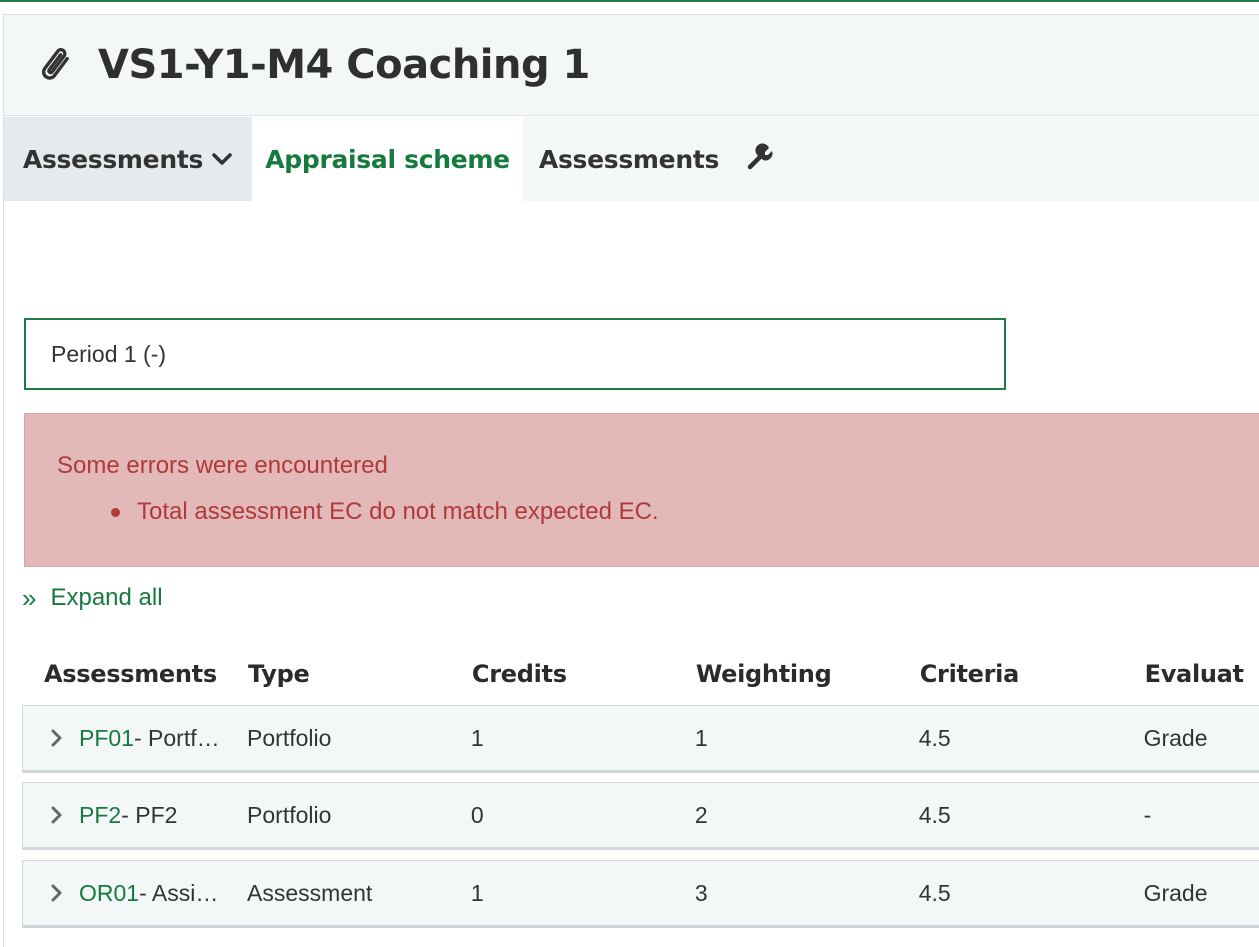 Image resolution: width=1259 pixels, height=947 pixels. I want to click on type-cell: Assessment, so click(310, 892).